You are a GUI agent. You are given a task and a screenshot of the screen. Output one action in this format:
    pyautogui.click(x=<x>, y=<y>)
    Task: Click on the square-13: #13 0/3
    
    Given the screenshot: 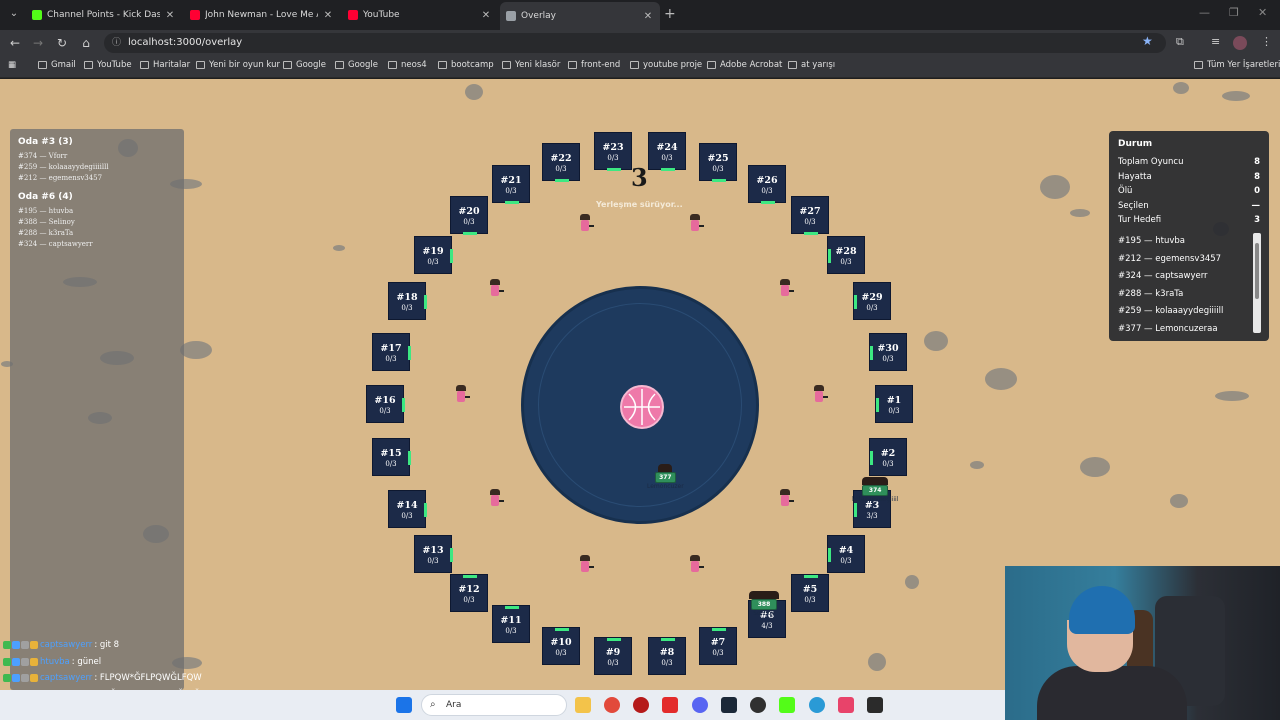 What is the action you would take?
    pyautogui.click(x=433, y=554)
    